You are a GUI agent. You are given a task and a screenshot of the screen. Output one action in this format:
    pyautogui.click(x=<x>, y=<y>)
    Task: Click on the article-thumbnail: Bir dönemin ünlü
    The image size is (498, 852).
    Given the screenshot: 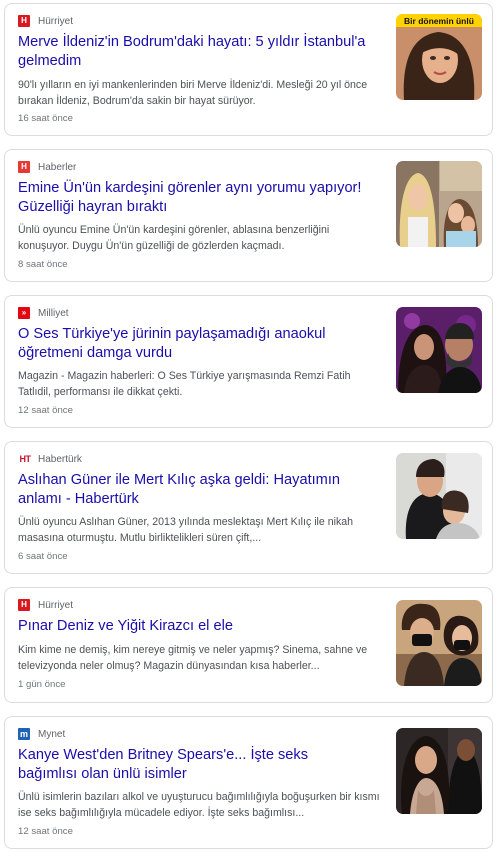 What is the action you would take?
    pyautogui.click(x=439, y=57)
    